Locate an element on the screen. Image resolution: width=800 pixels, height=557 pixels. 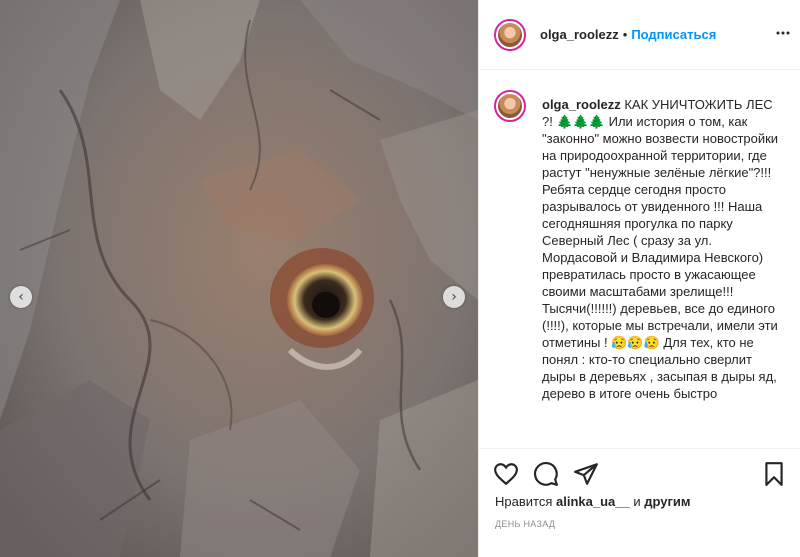
post-timestamp: день назад is located at coordinates (525, 524).